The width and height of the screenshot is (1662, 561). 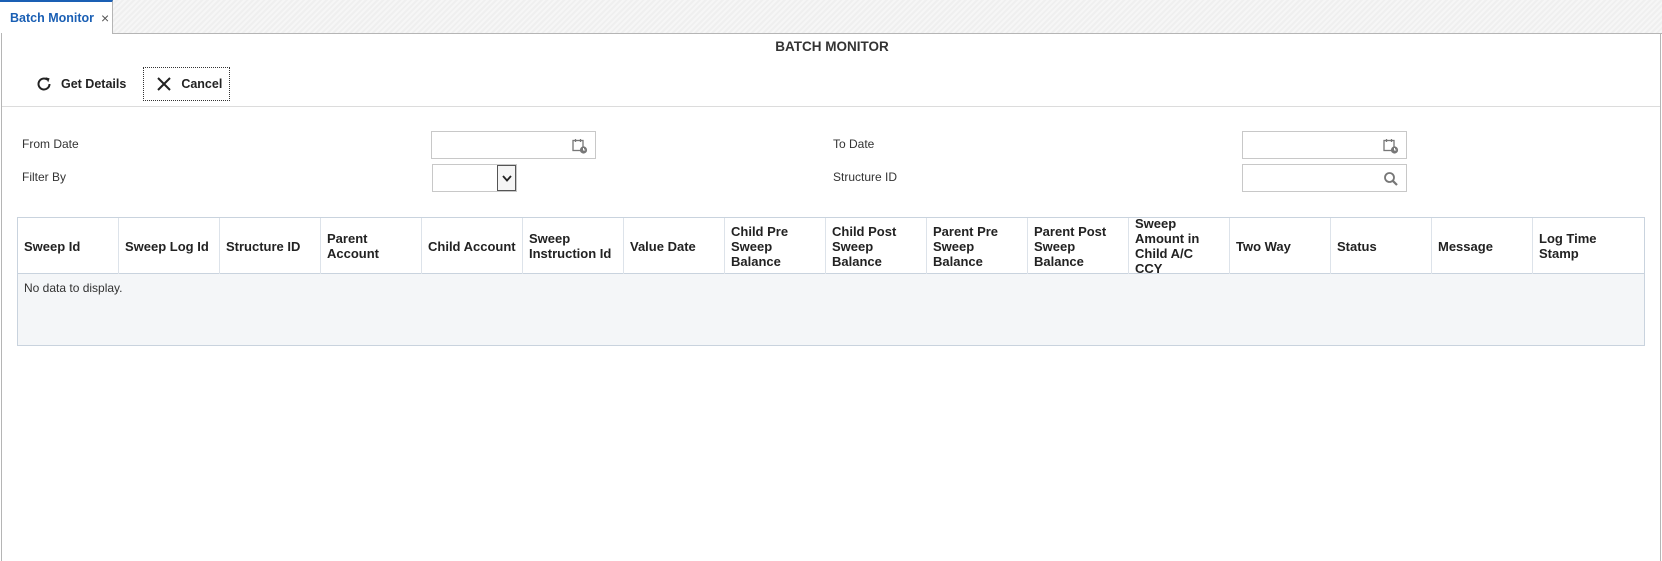 I want to click on toolbar: Get Details Cancel, so click(x=126, y=84).